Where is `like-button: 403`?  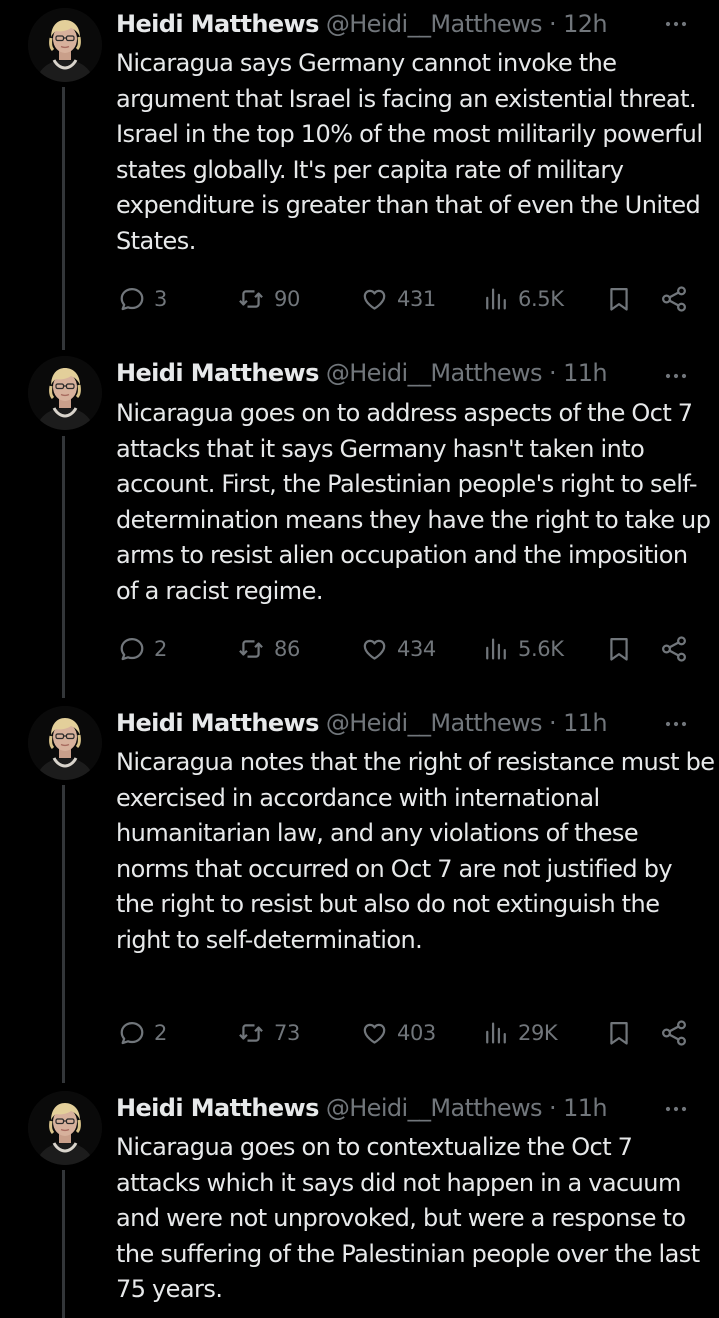
like-button: 403 is located at coordinates (398, 1033).